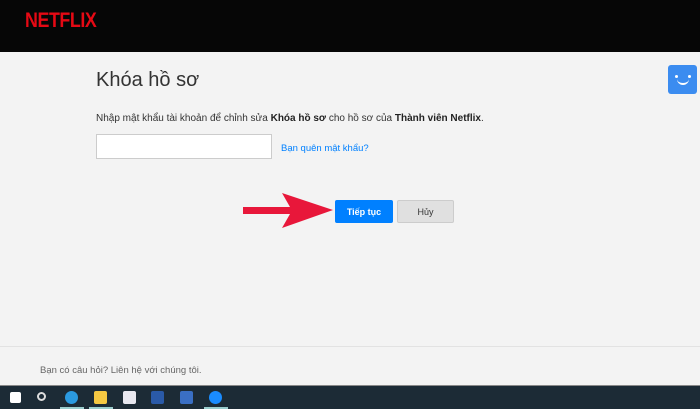 The image size is (700, 409). I want to click on page-title: Khóa hồ sơ, so click(148, 80).